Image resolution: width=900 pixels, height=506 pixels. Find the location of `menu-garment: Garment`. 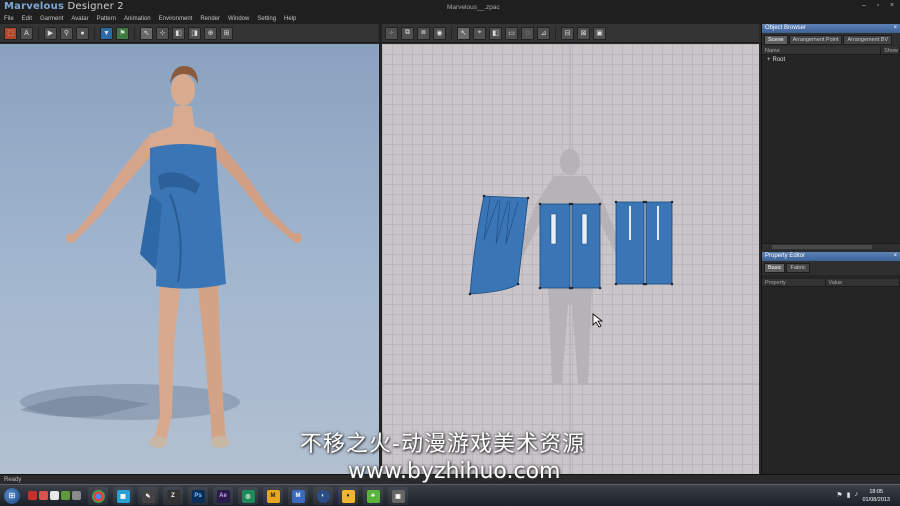

menu-garment: Garment is located at coordinates (51, 19).